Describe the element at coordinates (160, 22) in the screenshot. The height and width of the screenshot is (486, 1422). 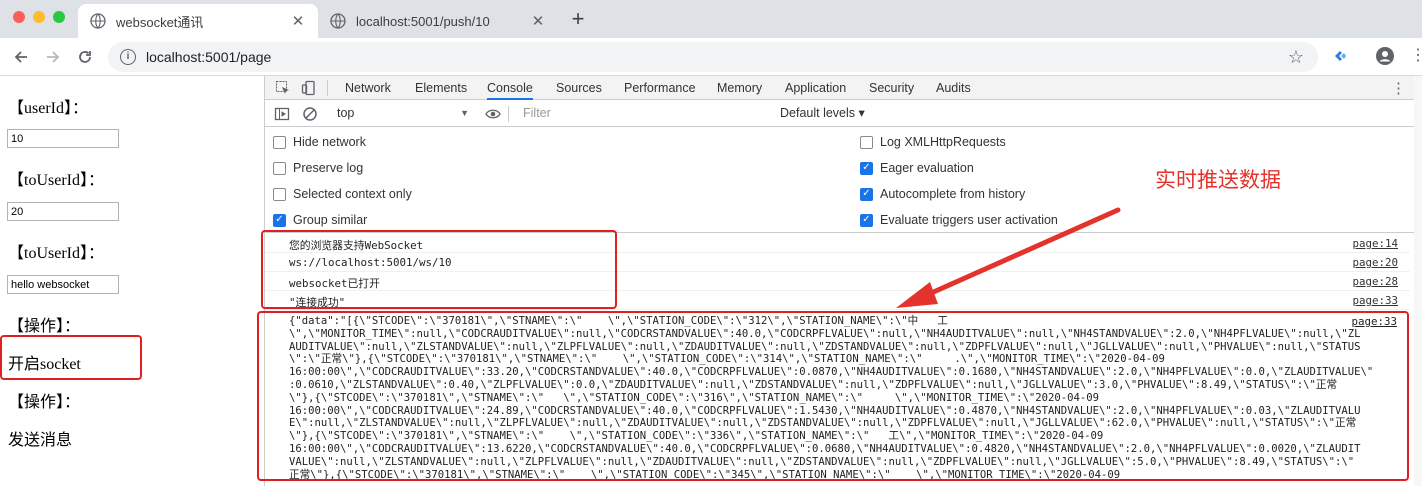
I see `tab-title: websocket通讯` at that location.